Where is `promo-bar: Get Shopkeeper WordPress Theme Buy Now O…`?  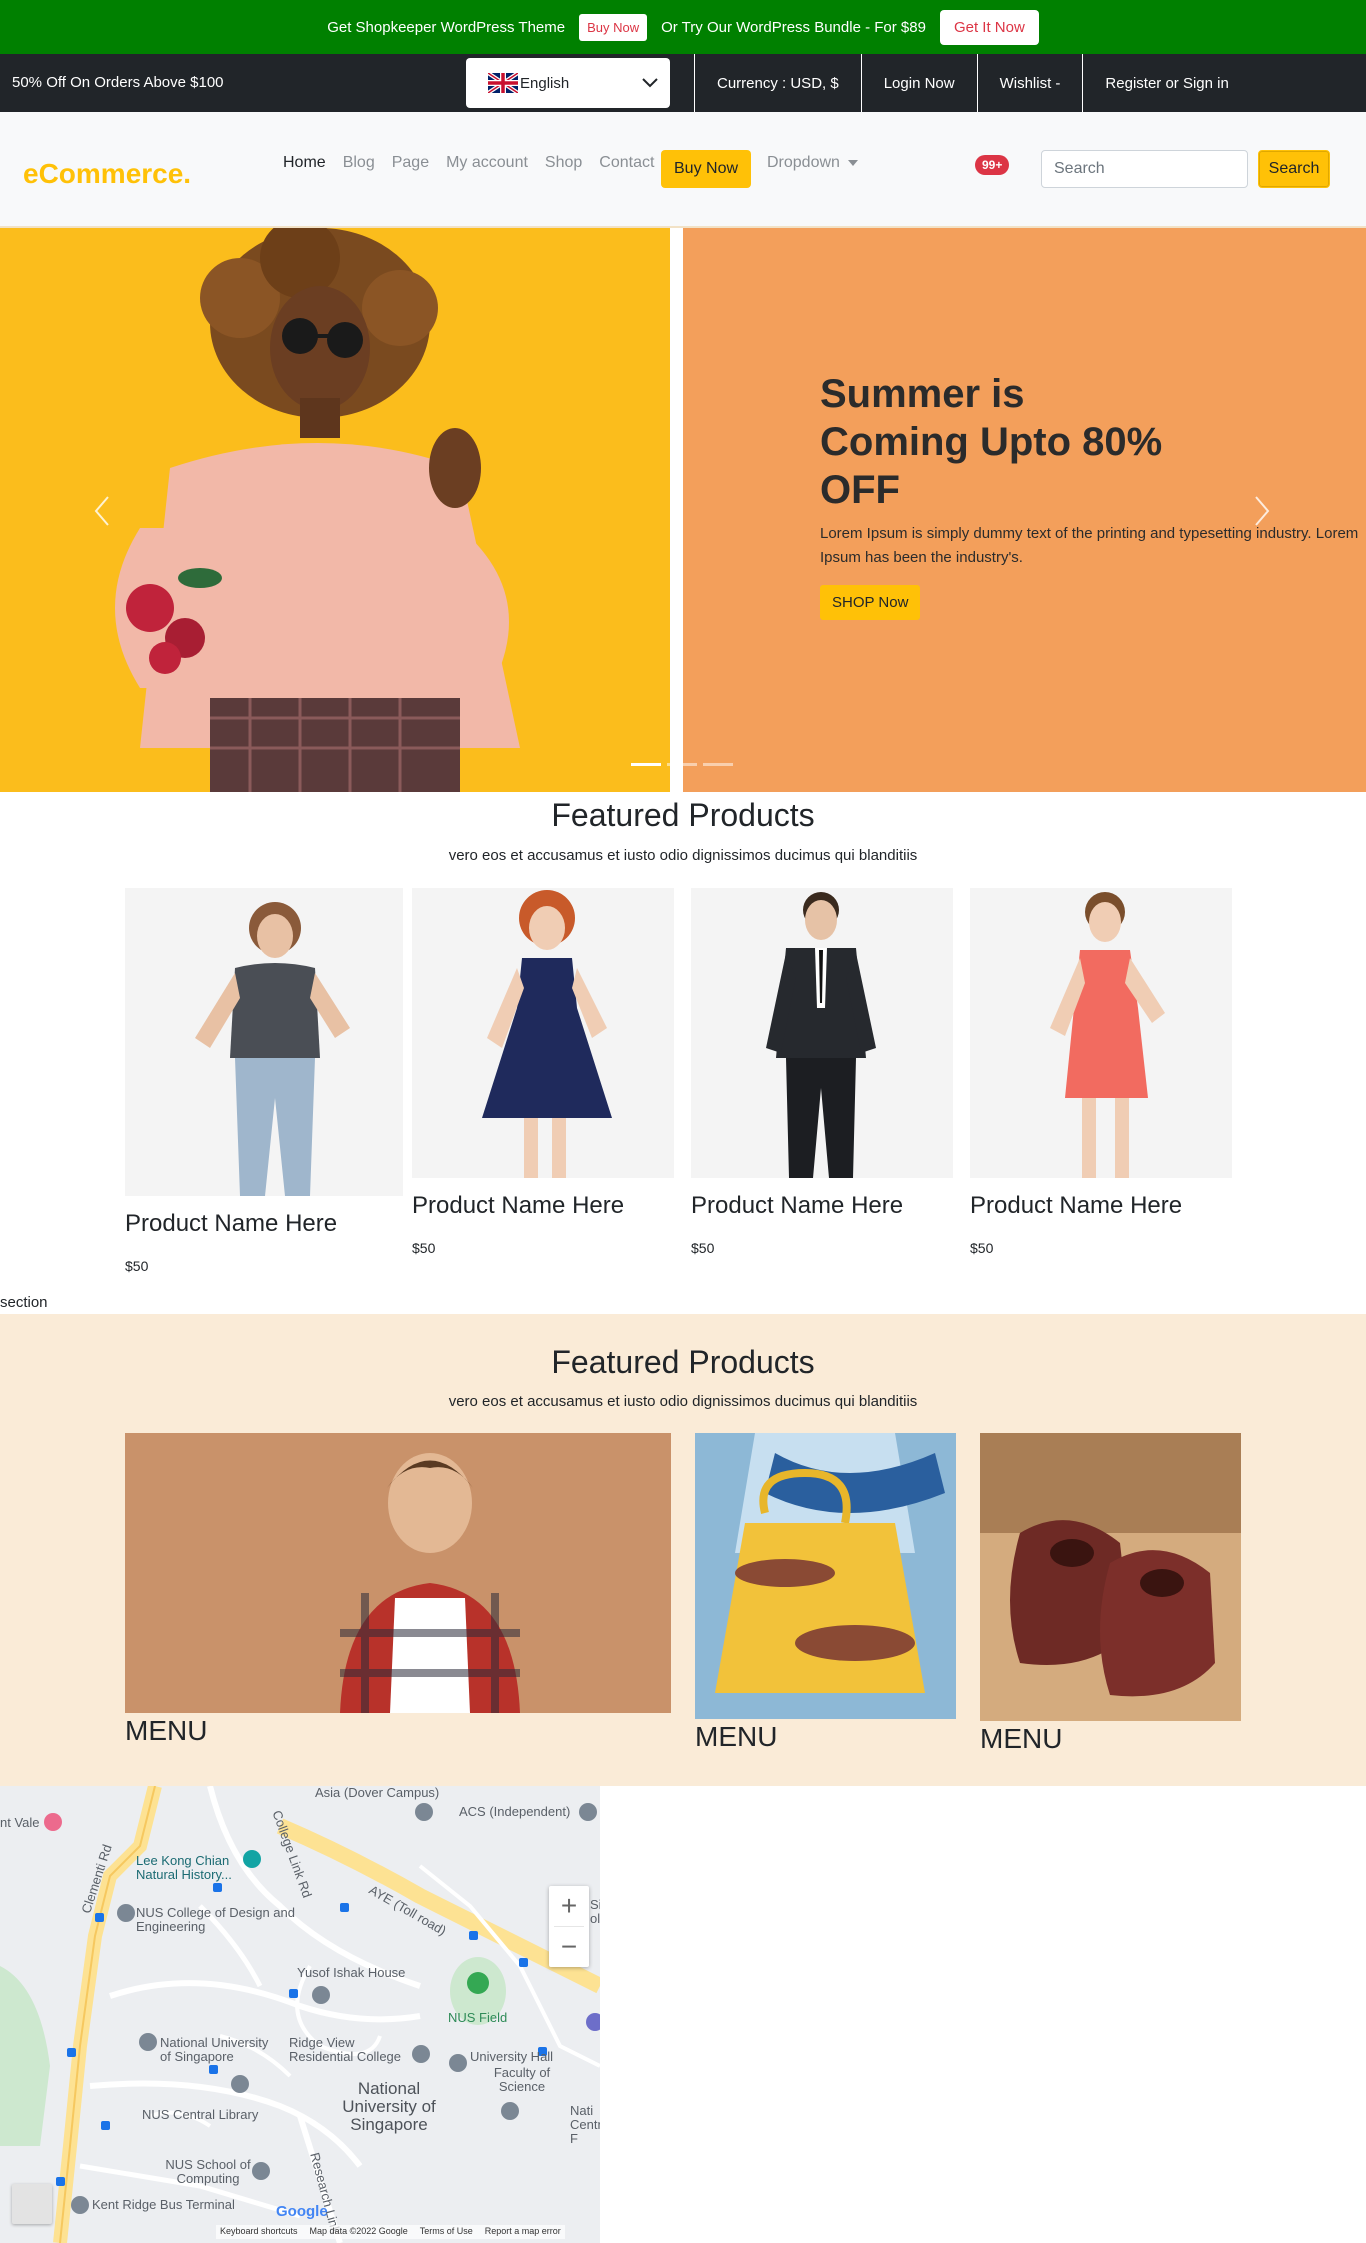 promo-bar: Get Shopkeeper WordPress Theme Buy Now O… is located at coordinates (683, 27).